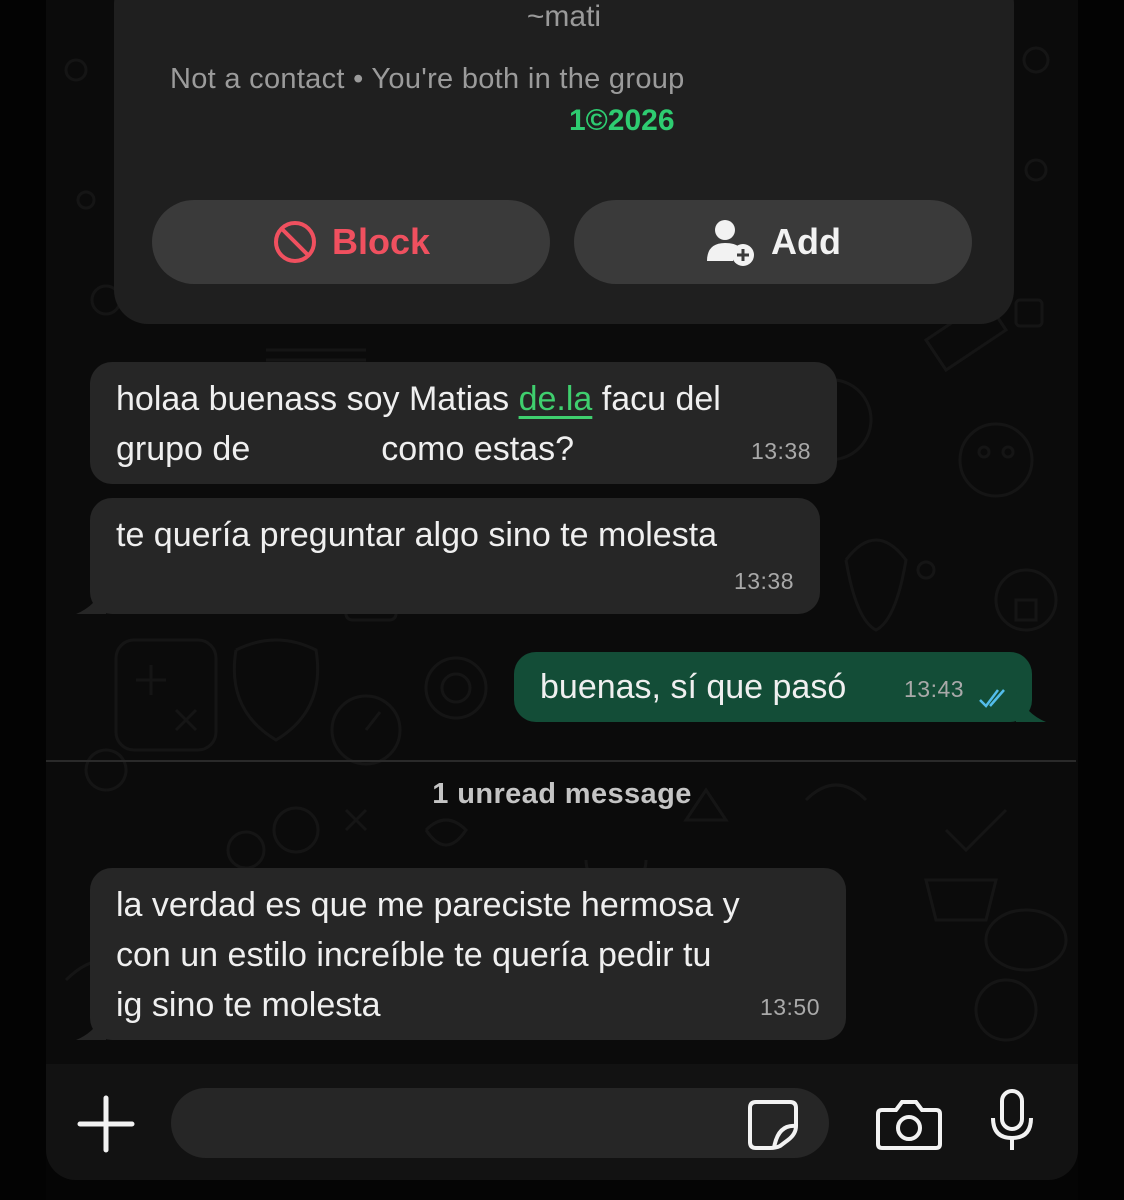 This screenshot has width=1124, height=1200. Describe the element at coordinates (934, 689) in the screenshot. I see `message-time: 13:43` at that location.